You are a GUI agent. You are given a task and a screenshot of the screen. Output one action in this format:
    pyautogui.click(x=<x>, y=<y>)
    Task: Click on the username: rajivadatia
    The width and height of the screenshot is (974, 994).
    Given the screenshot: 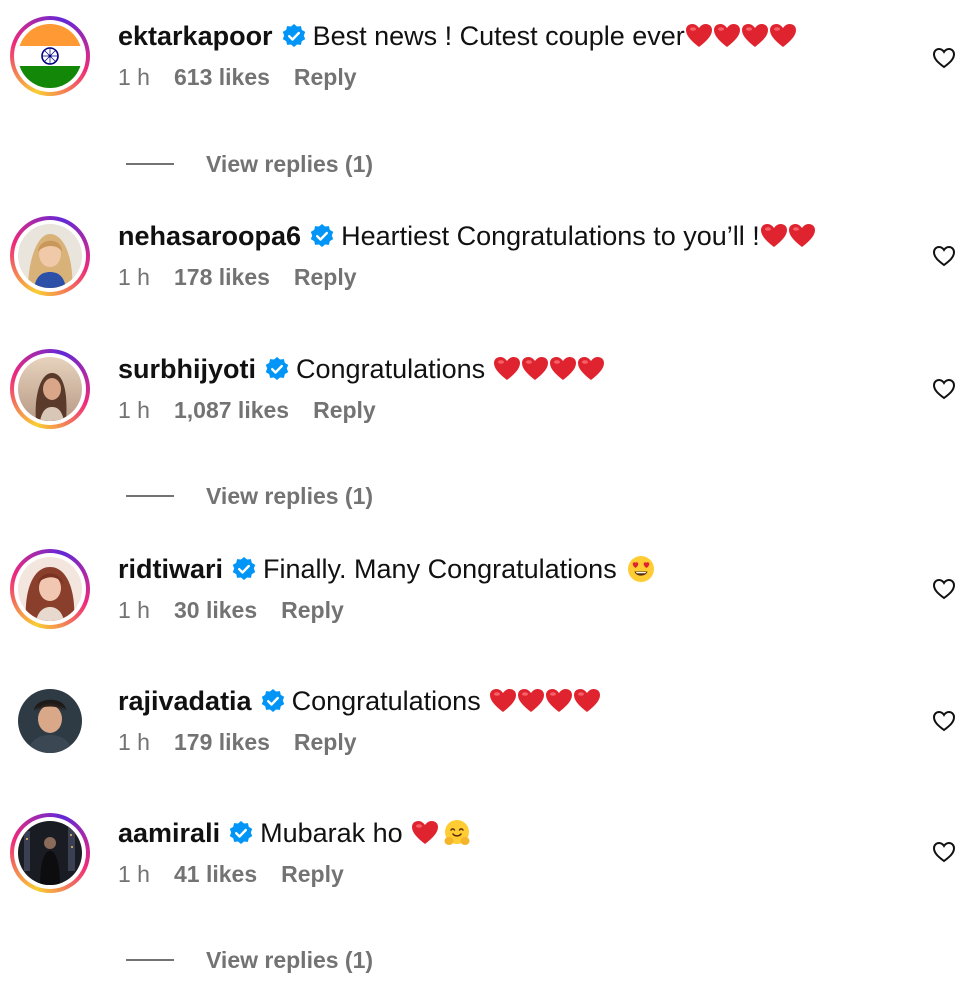 What is the action you would take?
    pyautogui.click(x=185, y=701)
    